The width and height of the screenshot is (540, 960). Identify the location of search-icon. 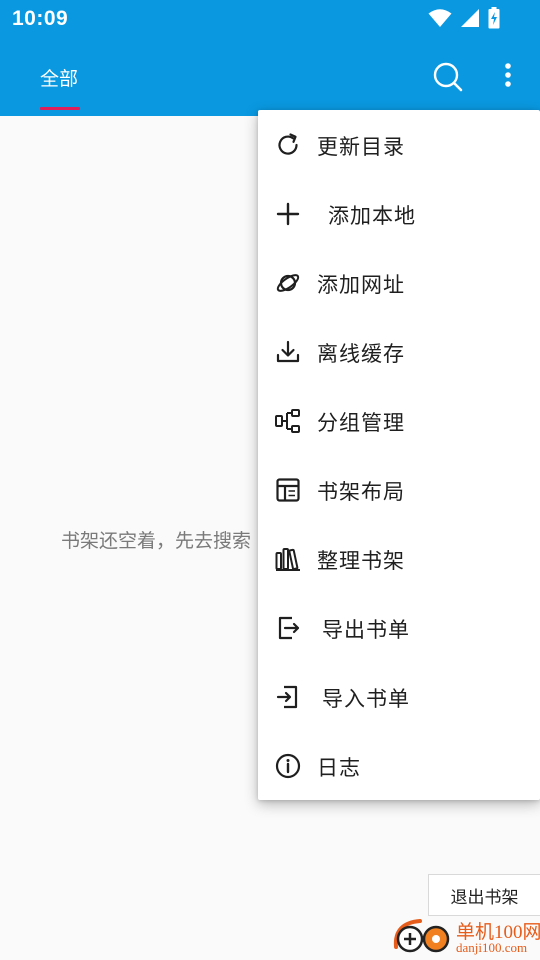
(448, 77).